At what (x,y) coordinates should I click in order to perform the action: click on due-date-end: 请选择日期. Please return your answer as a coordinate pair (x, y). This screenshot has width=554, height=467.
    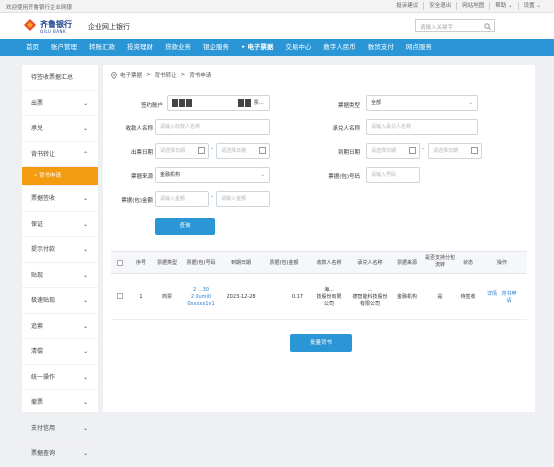
    Looking at the image, I should click on (455, 151).